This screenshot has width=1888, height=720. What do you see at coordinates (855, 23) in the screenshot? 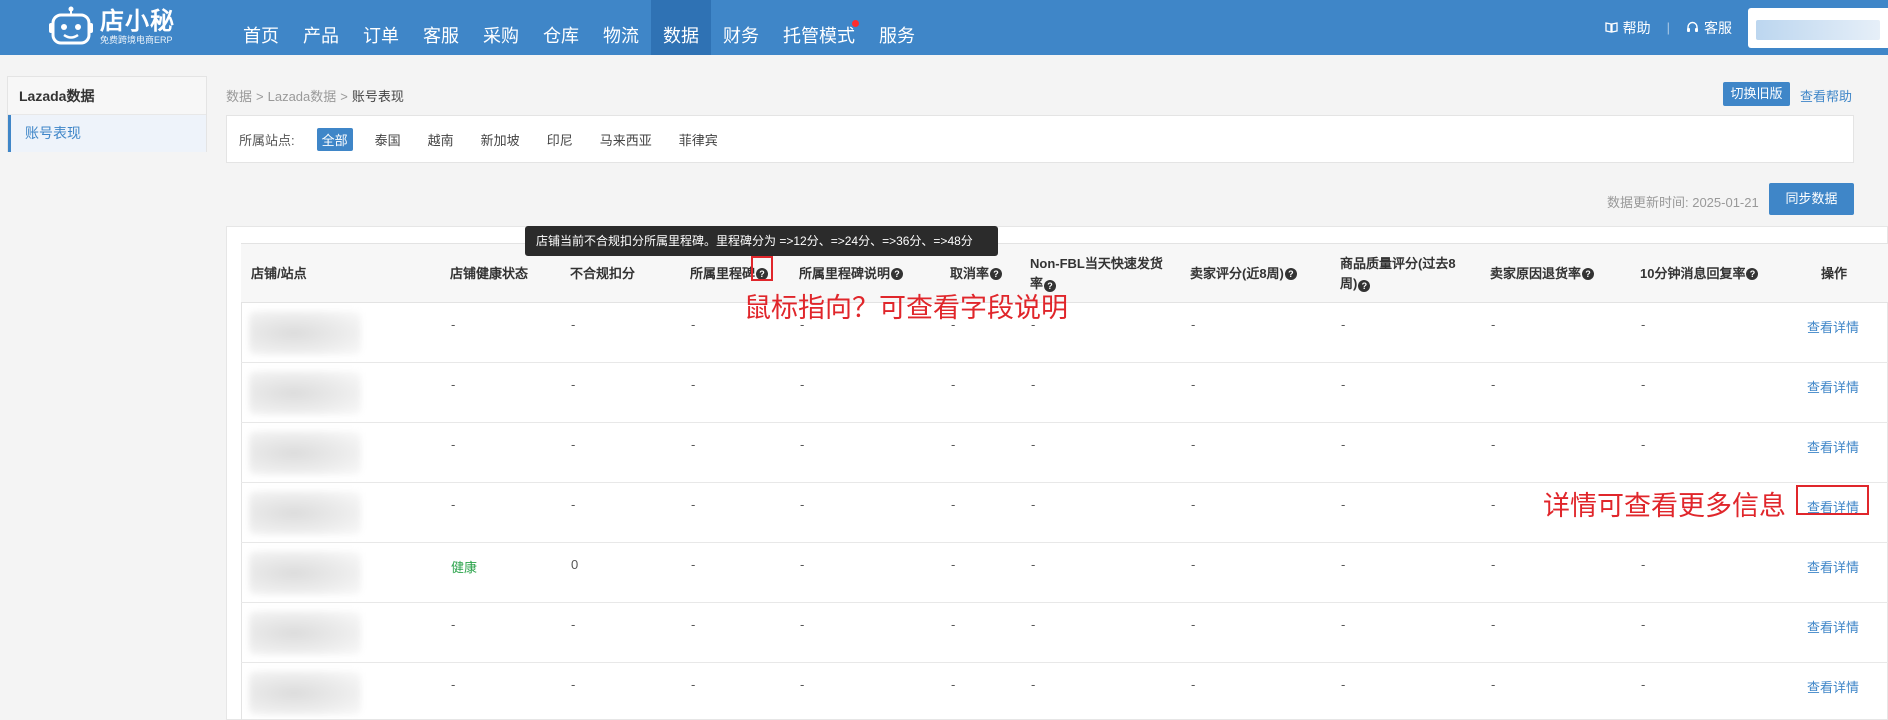
I see `notification-dot` at bounding box center [855, 23].